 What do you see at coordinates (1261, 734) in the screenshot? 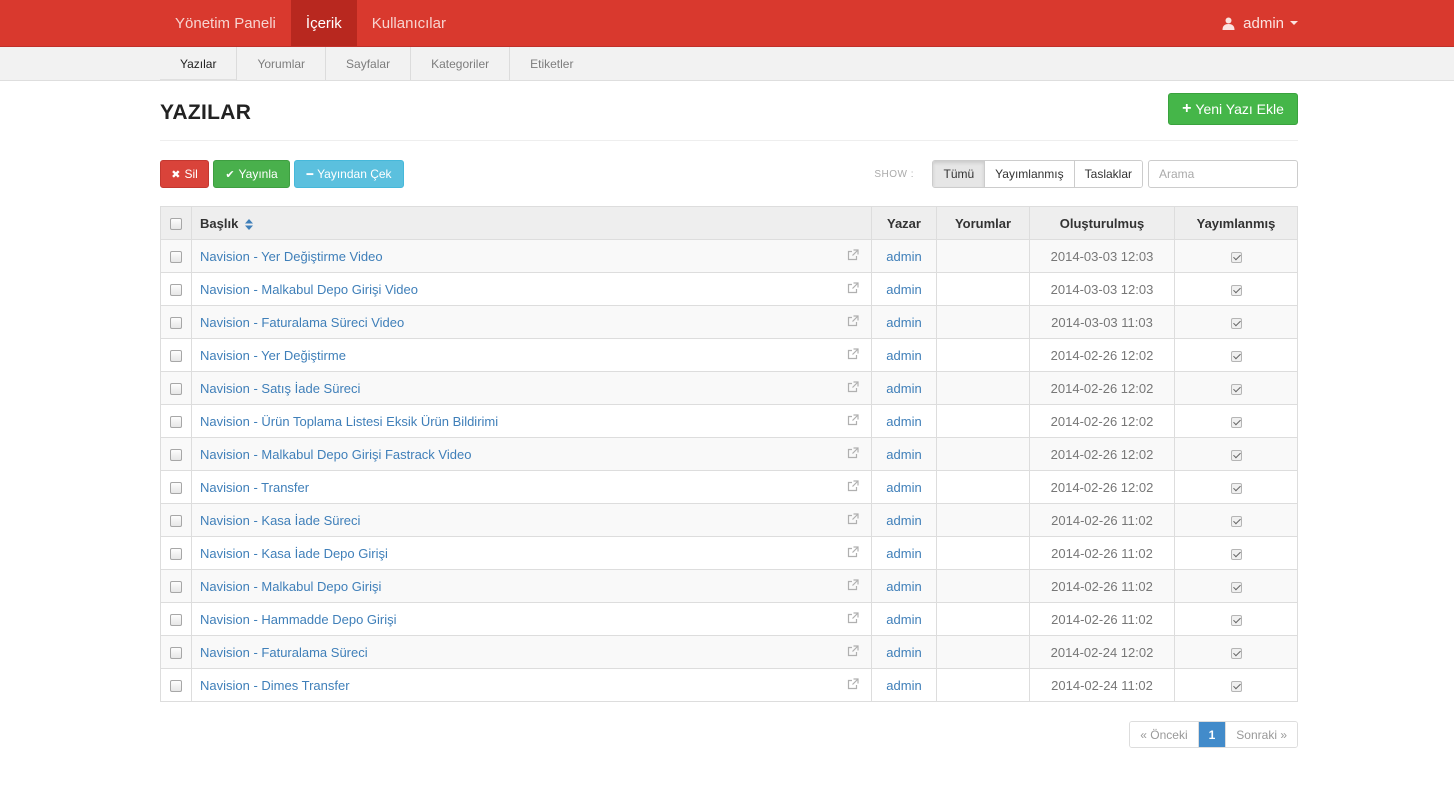
I see `pagination-next: Sonraki »` at bounding box center [1261, 734].